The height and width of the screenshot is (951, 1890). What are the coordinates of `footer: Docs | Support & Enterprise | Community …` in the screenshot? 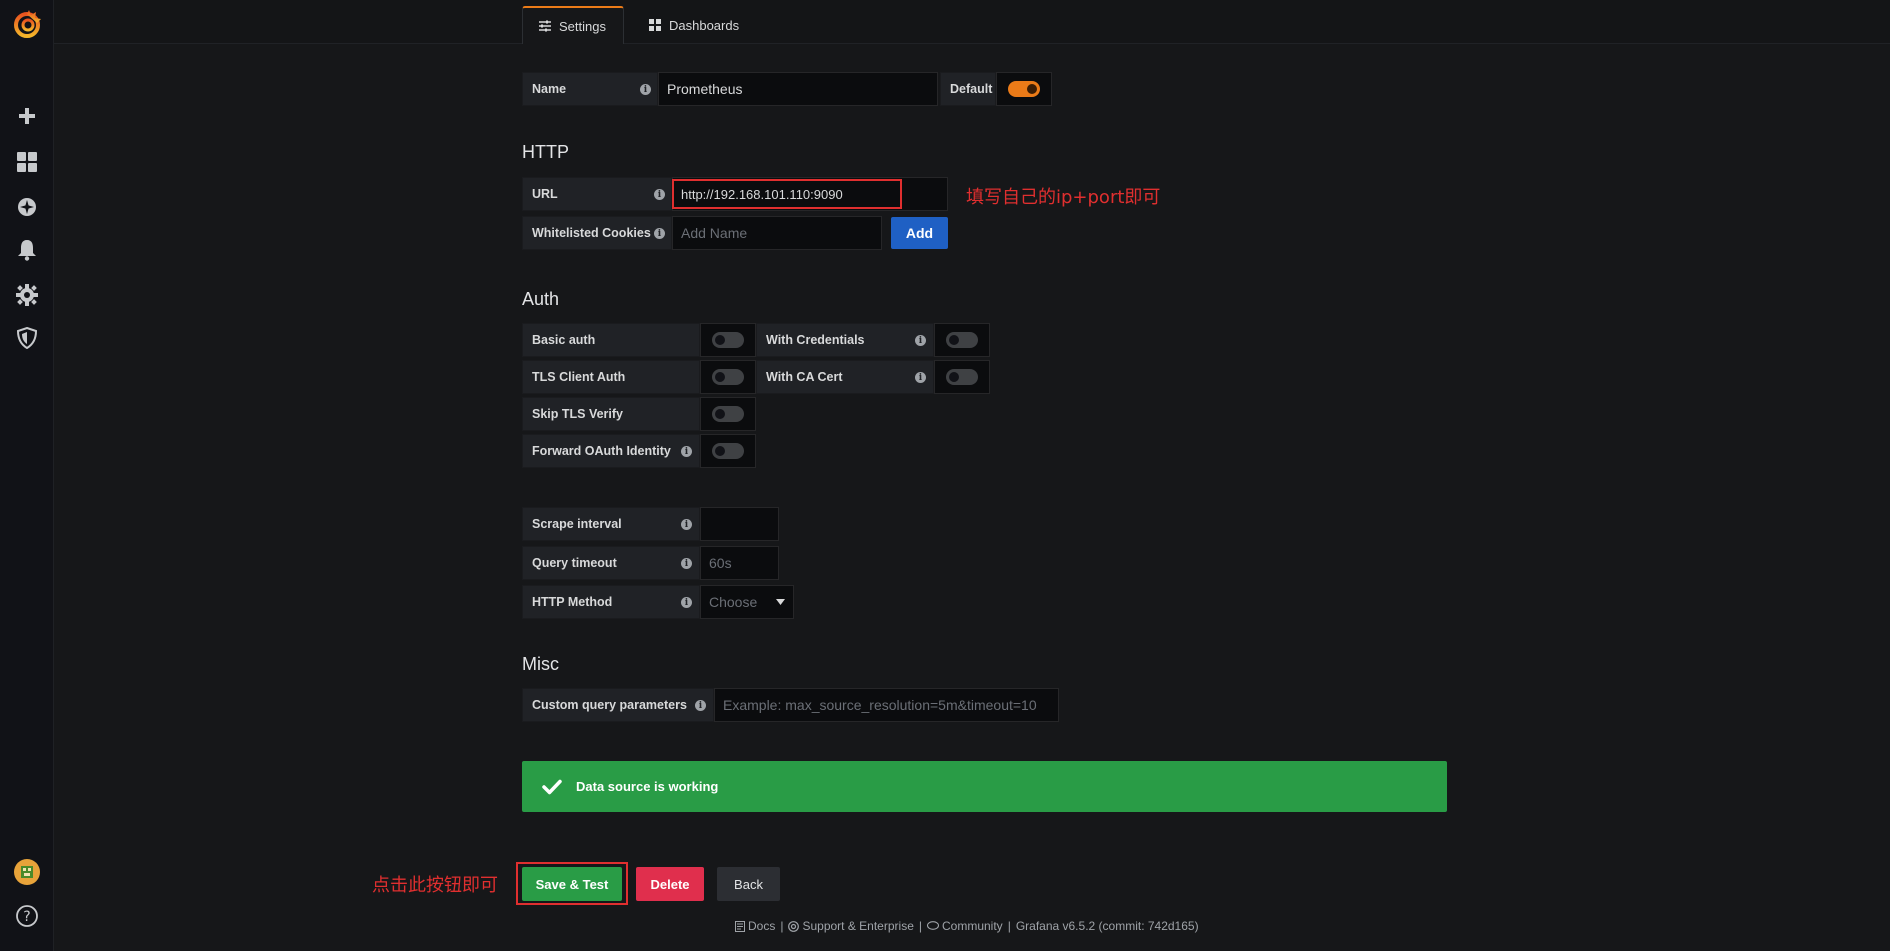 It's located at (967, 926).